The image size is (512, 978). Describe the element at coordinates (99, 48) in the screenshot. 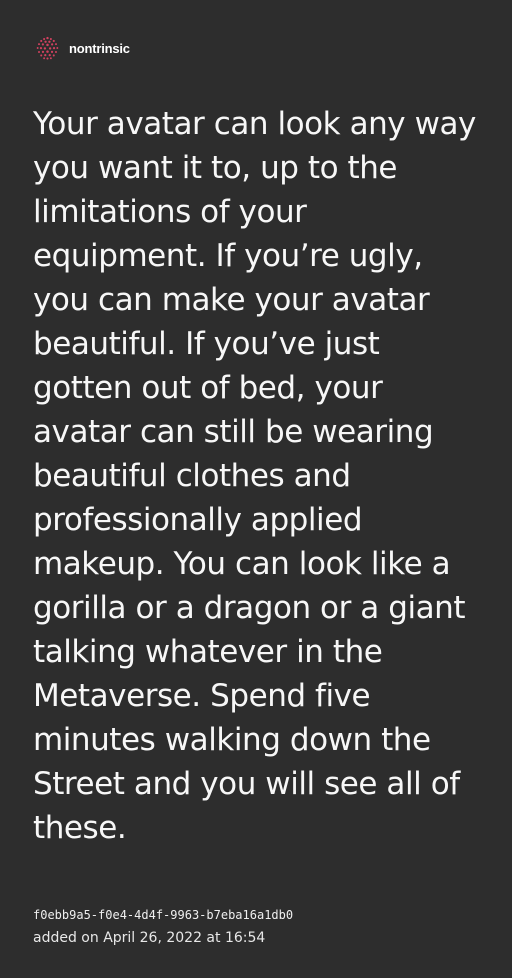

I see `site-brand-name: nontrinsic` at that location.